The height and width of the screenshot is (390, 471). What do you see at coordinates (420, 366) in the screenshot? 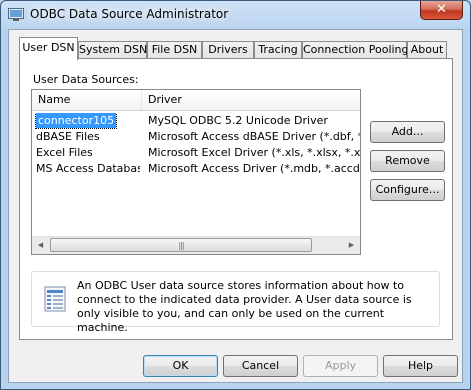
I see `help-button: Help` at bounding box center [420, 366].